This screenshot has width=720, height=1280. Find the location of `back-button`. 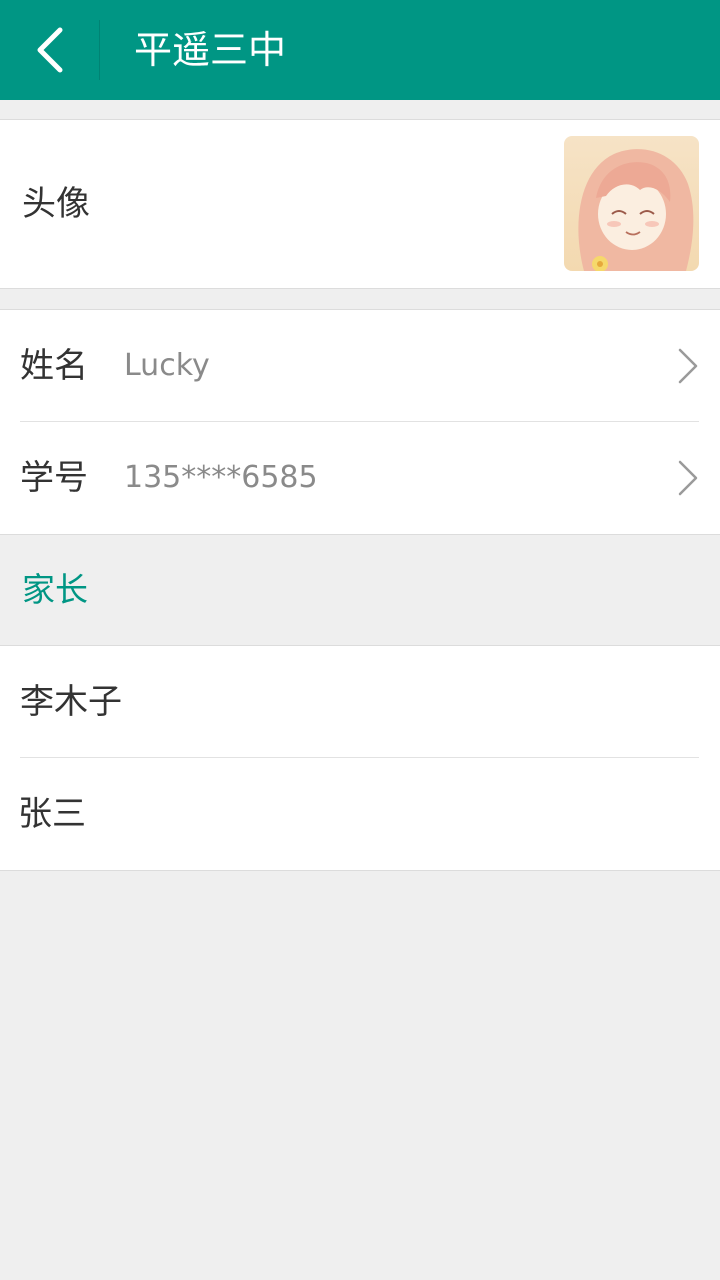

back-button is located at coordinates (49, 50).